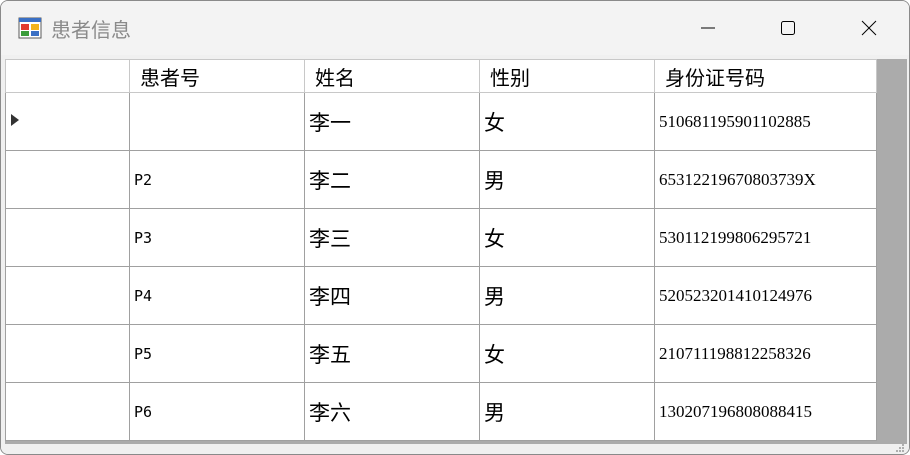 The height and width of the screenshot is (455, 910). What do you see at coordinates (217, 295) in the screenshot?
I see `cell-patient-id: P4` at bounding box center [217, 295].